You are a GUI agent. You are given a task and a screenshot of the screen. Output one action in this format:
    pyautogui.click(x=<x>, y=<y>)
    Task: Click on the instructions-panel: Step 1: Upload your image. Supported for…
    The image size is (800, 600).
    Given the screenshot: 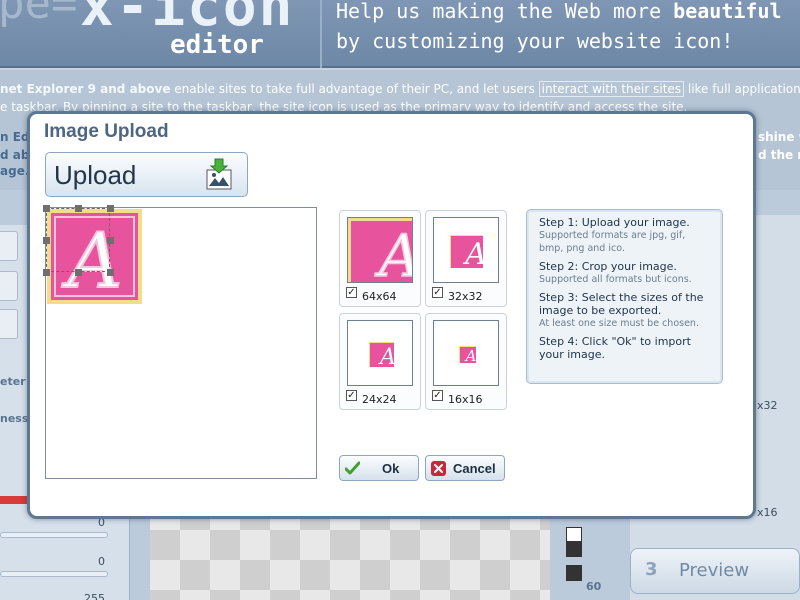 What is the action you would take?
    pyautogui.click(x=624, y=296)
    